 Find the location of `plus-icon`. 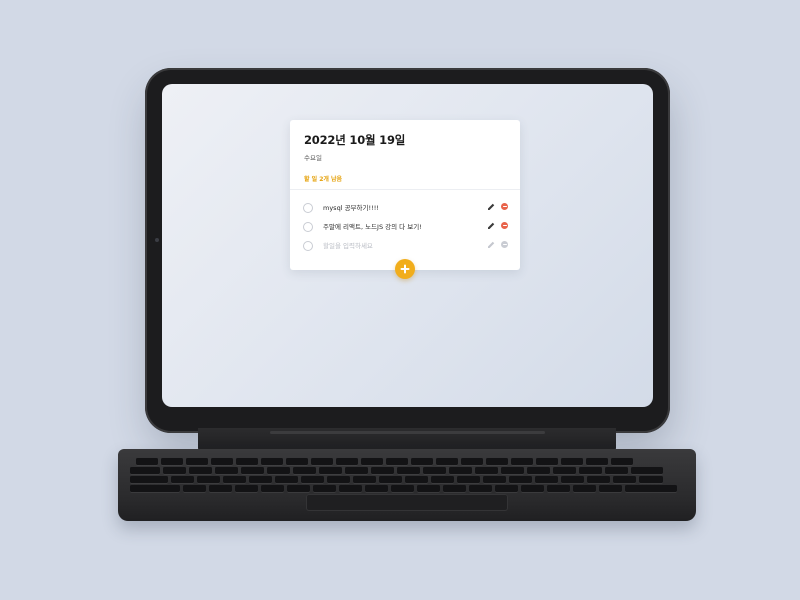

plus-icon is located at coordinates (405, 269).